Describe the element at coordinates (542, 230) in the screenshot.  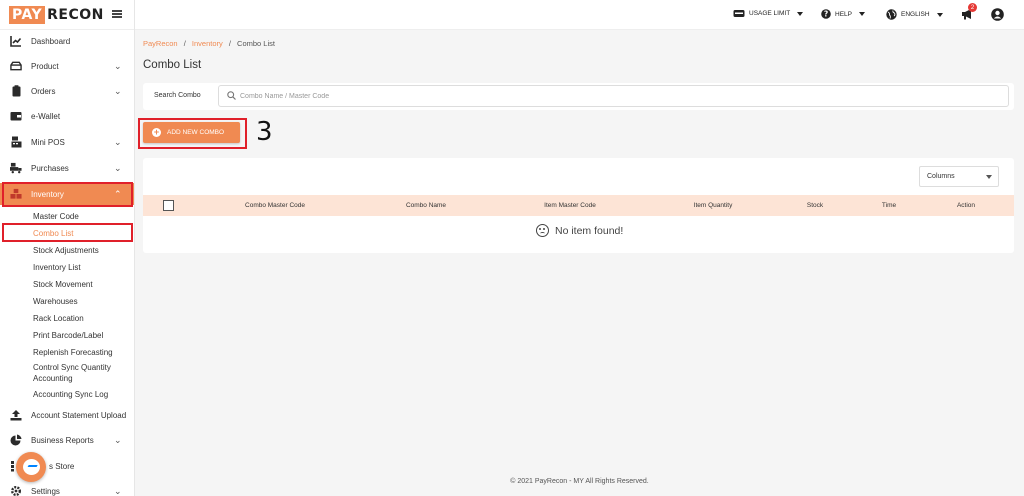
I see `sad-face-icon` at that location.